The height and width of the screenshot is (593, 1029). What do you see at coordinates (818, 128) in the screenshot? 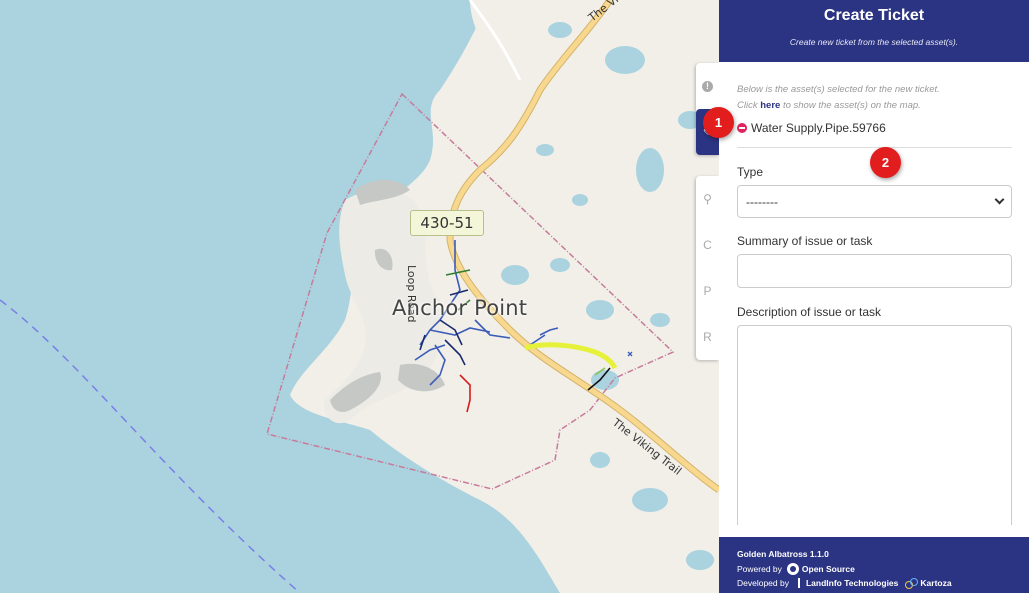
I see `asset-name: Water Supply.Pipe.59766` at bounding box center [818, 128].